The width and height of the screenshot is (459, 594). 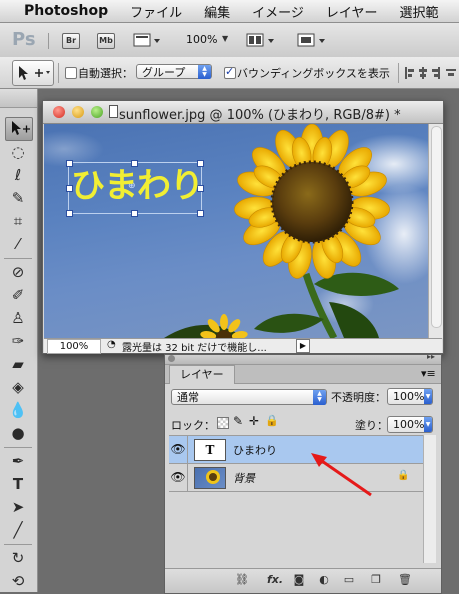 I want to click on fill-field: 100% ▼, so click(x=410, y=424).